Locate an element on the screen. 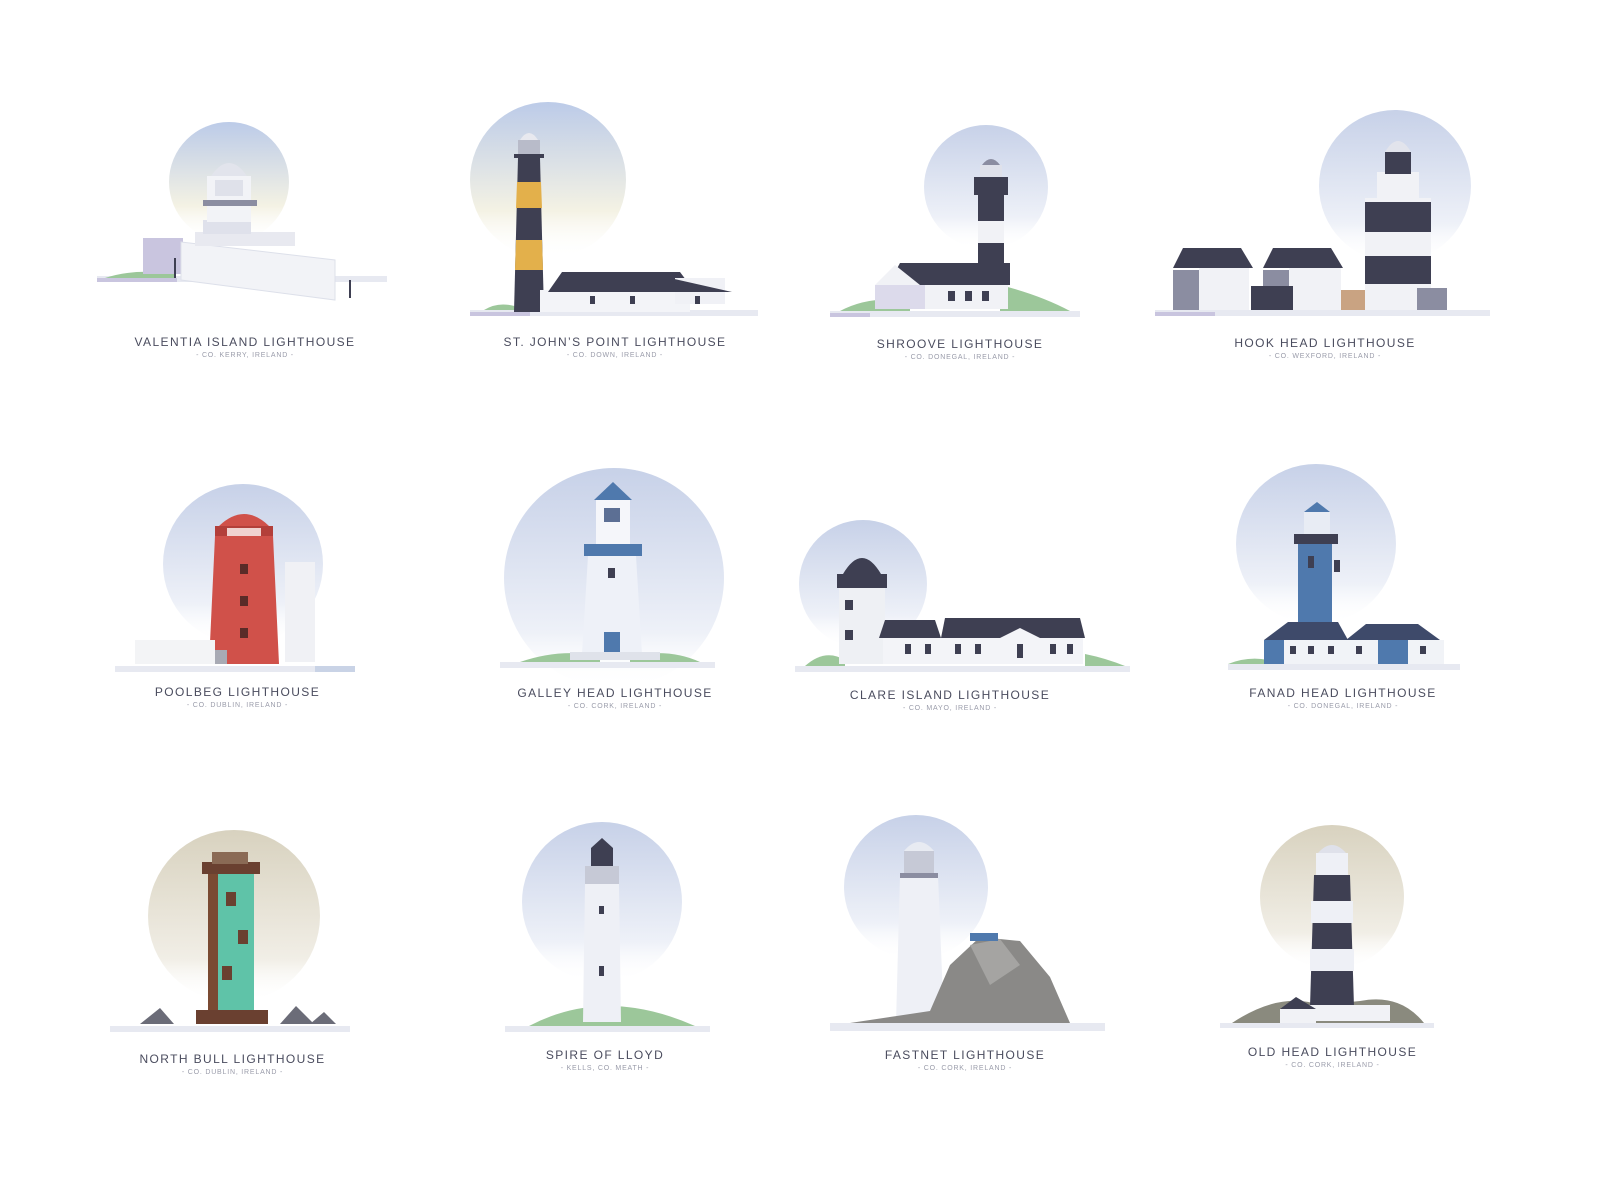 Image resolution: width=1600 pixels, height=1200 pixels. lighthouse-title: FANAD HEAD LIGHTHOUSE is located at coordinates (1343, 693).